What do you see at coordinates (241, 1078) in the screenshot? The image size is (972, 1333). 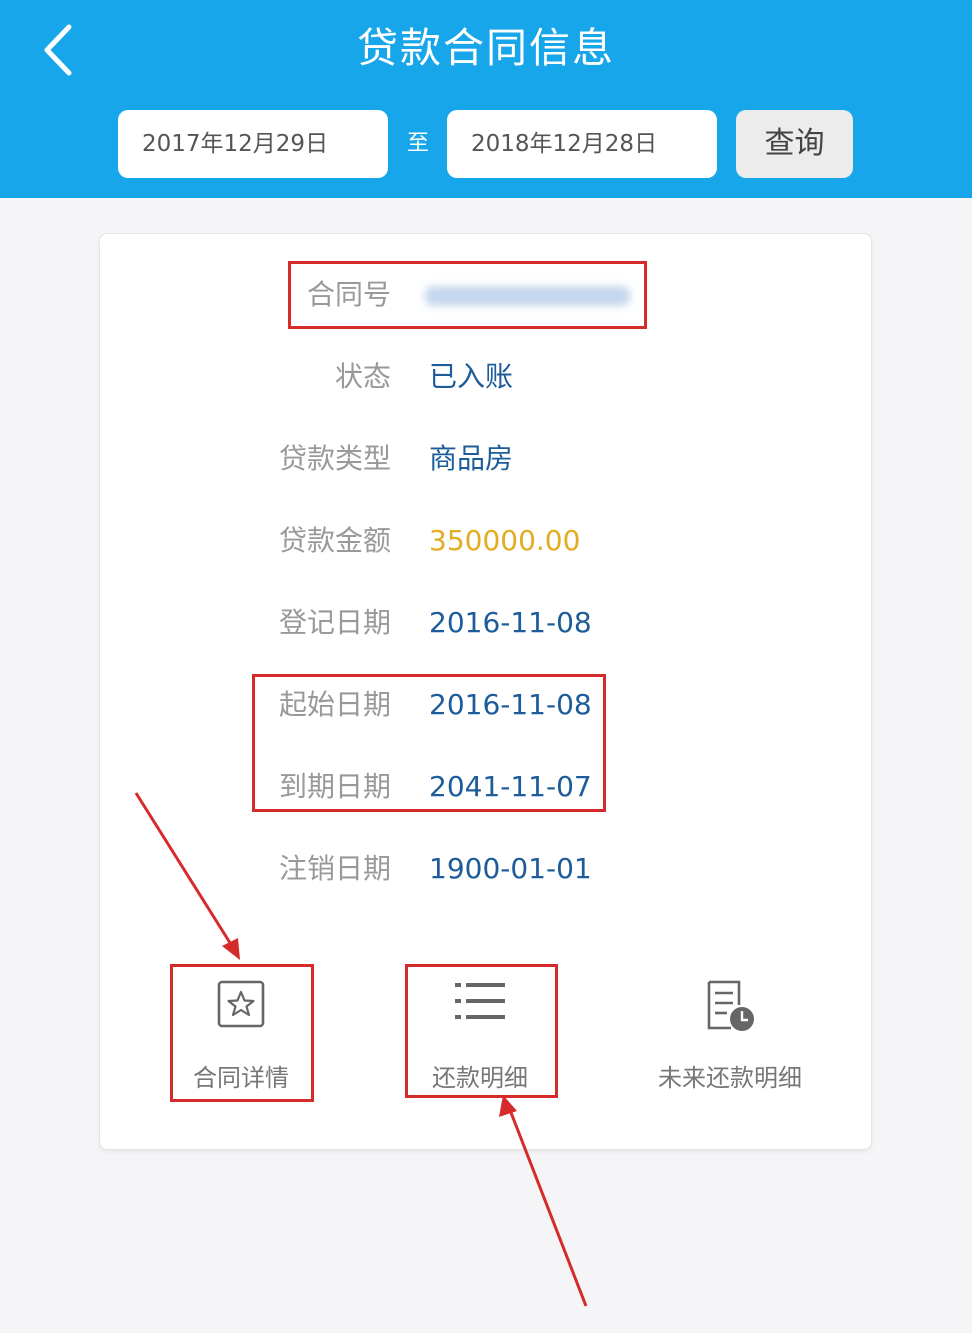 I see `contract-details-label: 合同详情` at bounding box center [241, 1078].